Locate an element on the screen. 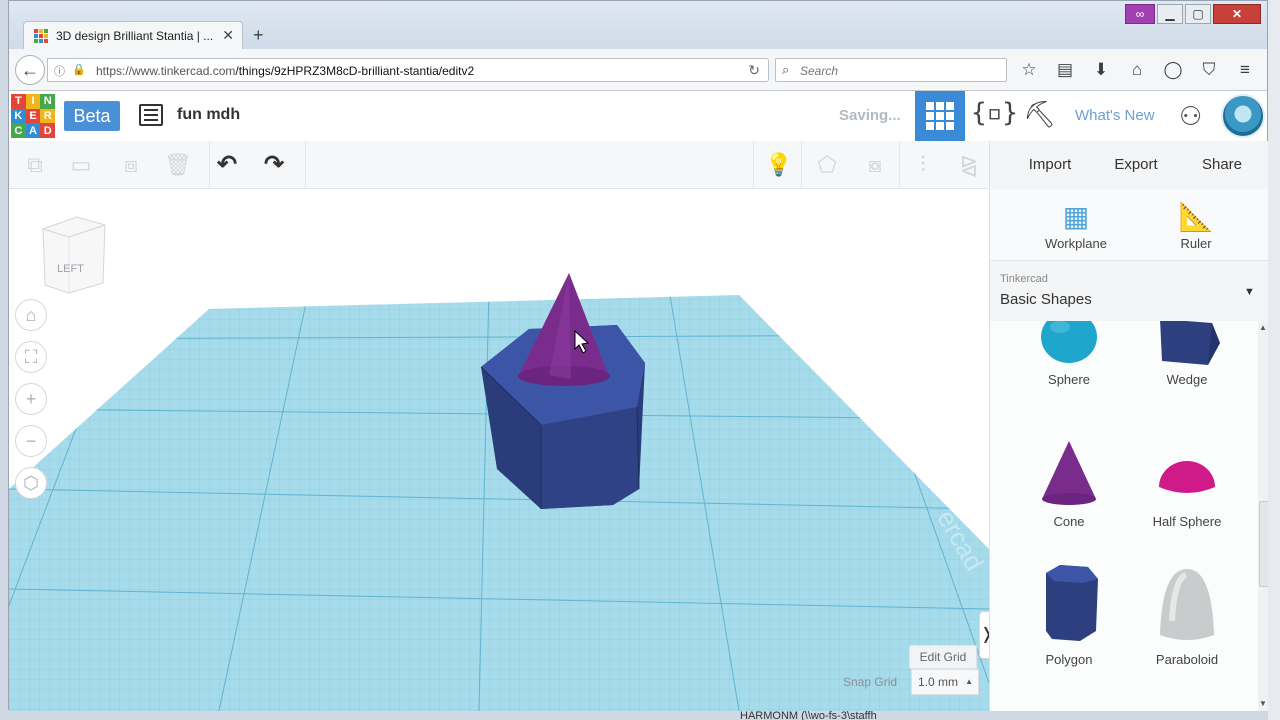 The height and width of the screenshot is (720, 1280). design-list-icon is located at coordinates (151, 115).